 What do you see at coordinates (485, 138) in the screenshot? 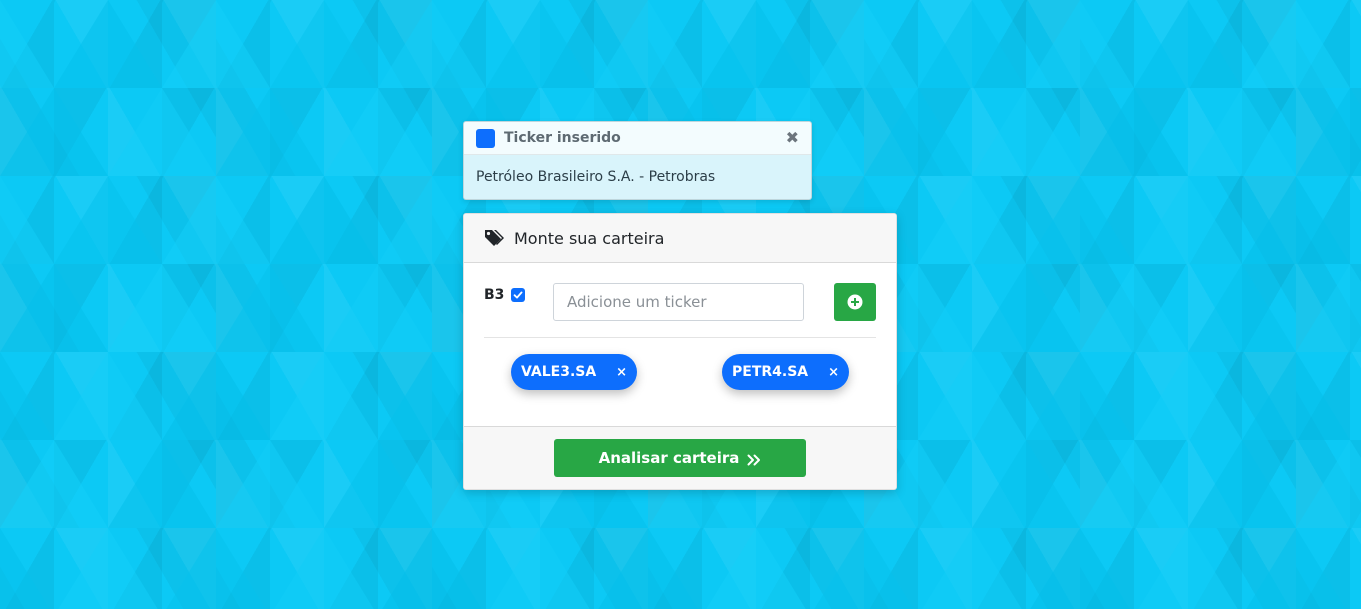
I see `toast-color-square` at bounding box center [485, 138].